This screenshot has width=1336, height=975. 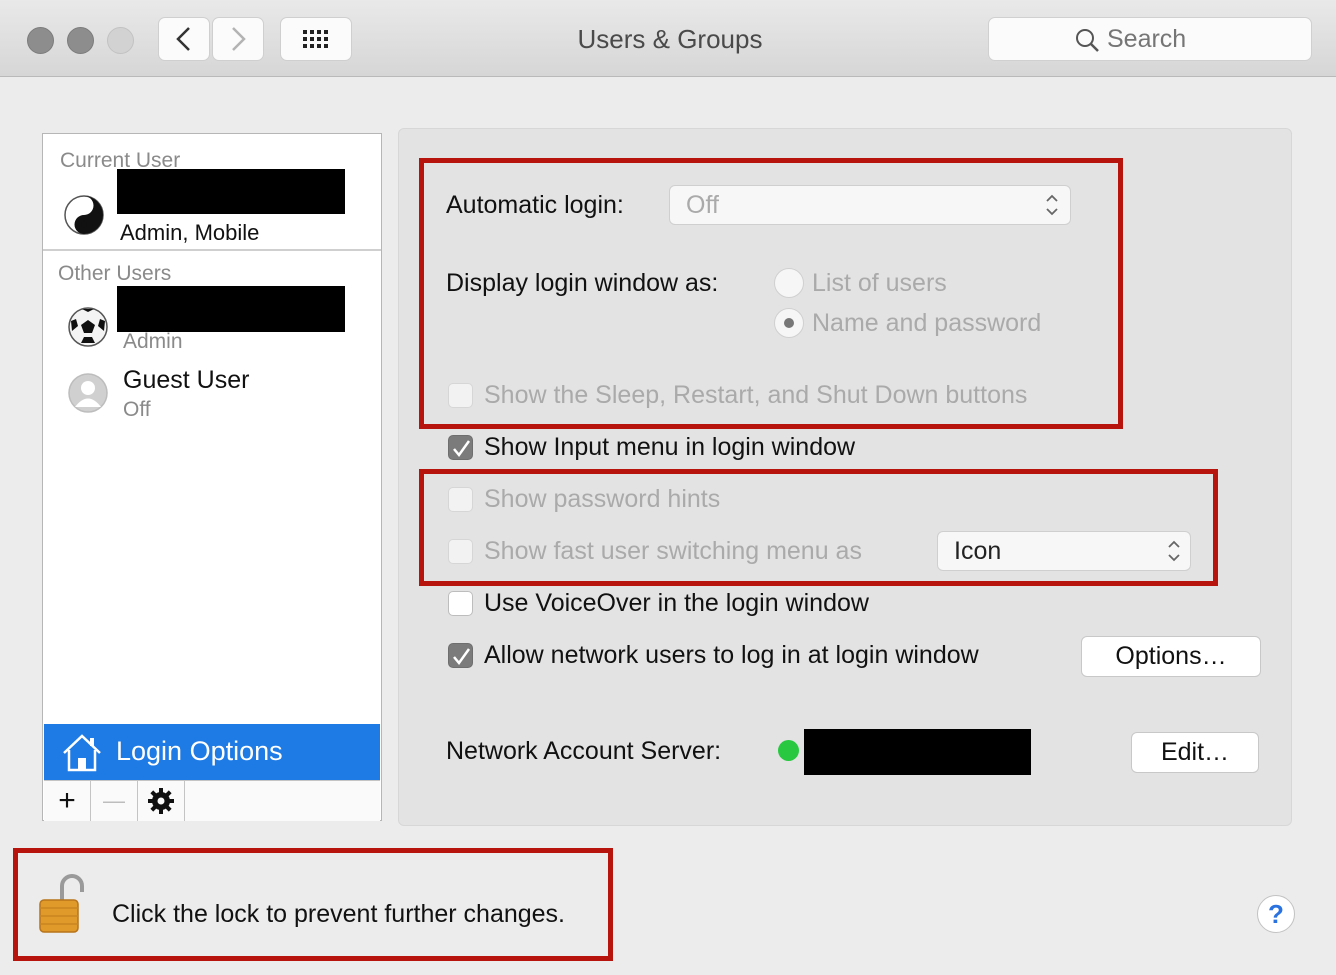 I want to click on highlight-box-login-settings, so click(x=771, y=293).